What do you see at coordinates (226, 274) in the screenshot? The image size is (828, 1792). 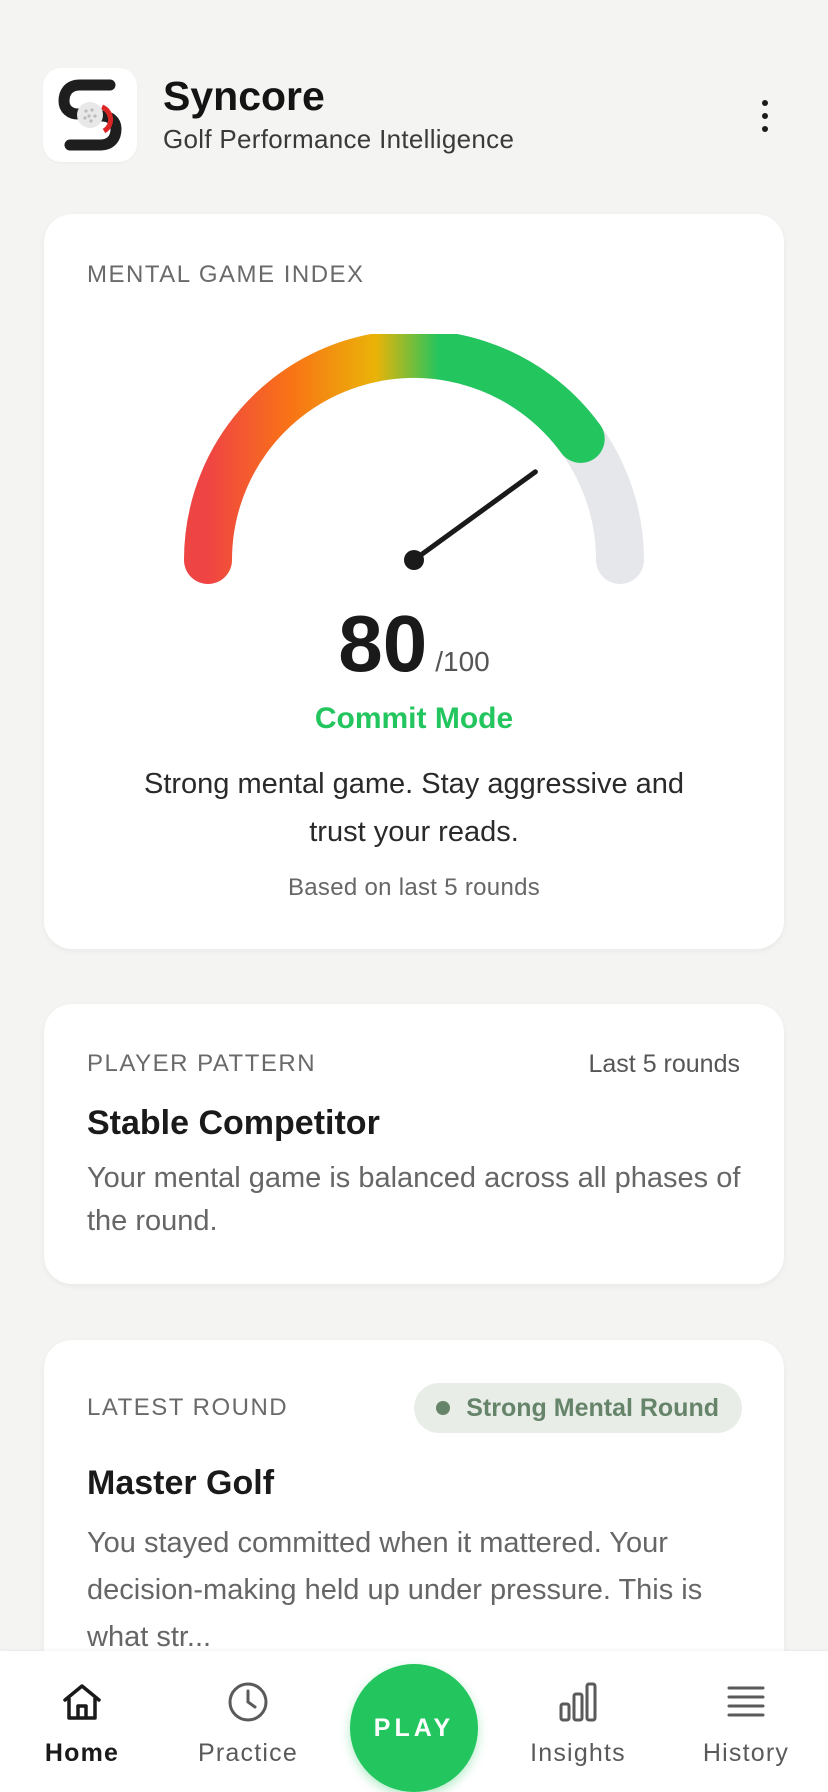 I see `mental-index-label: MENTAL GAME INDEX` at bounding box center [226, 274].